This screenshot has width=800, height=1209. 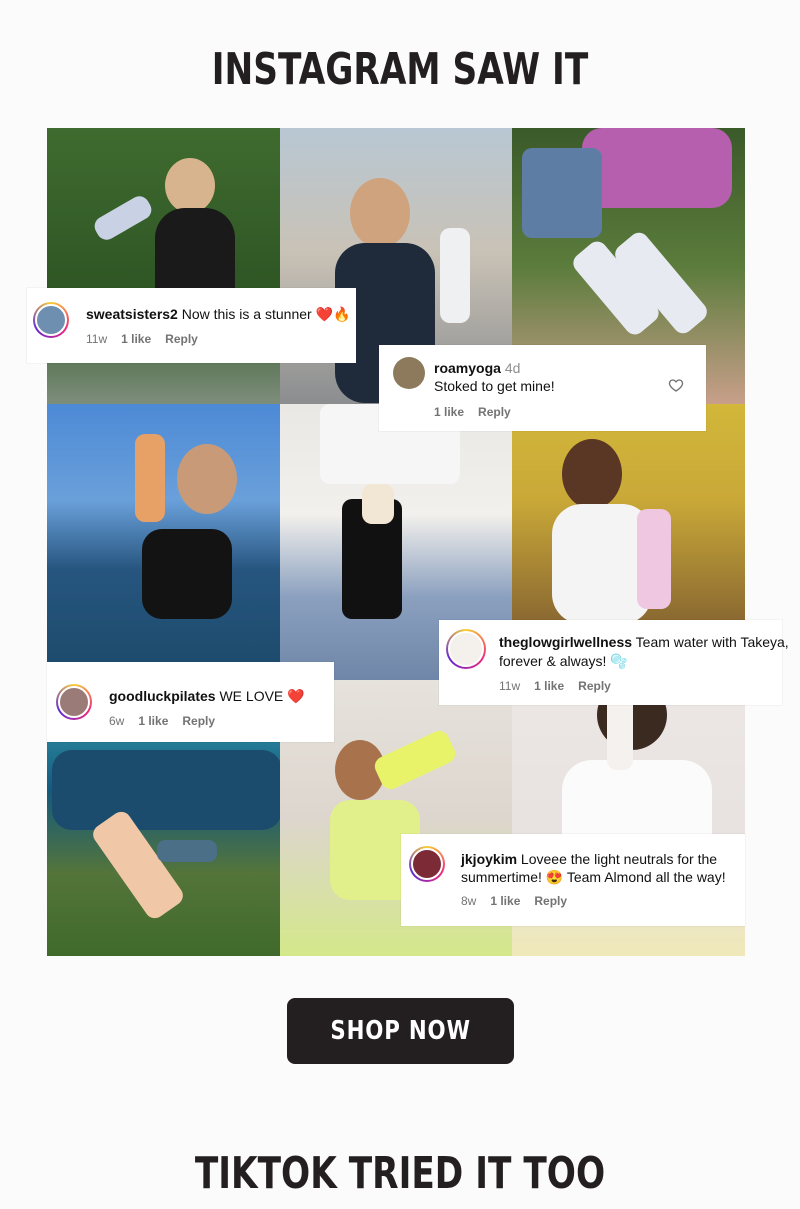 I want to click on shop-now-button: SHOP NOW, so click(x=400, y=1031).